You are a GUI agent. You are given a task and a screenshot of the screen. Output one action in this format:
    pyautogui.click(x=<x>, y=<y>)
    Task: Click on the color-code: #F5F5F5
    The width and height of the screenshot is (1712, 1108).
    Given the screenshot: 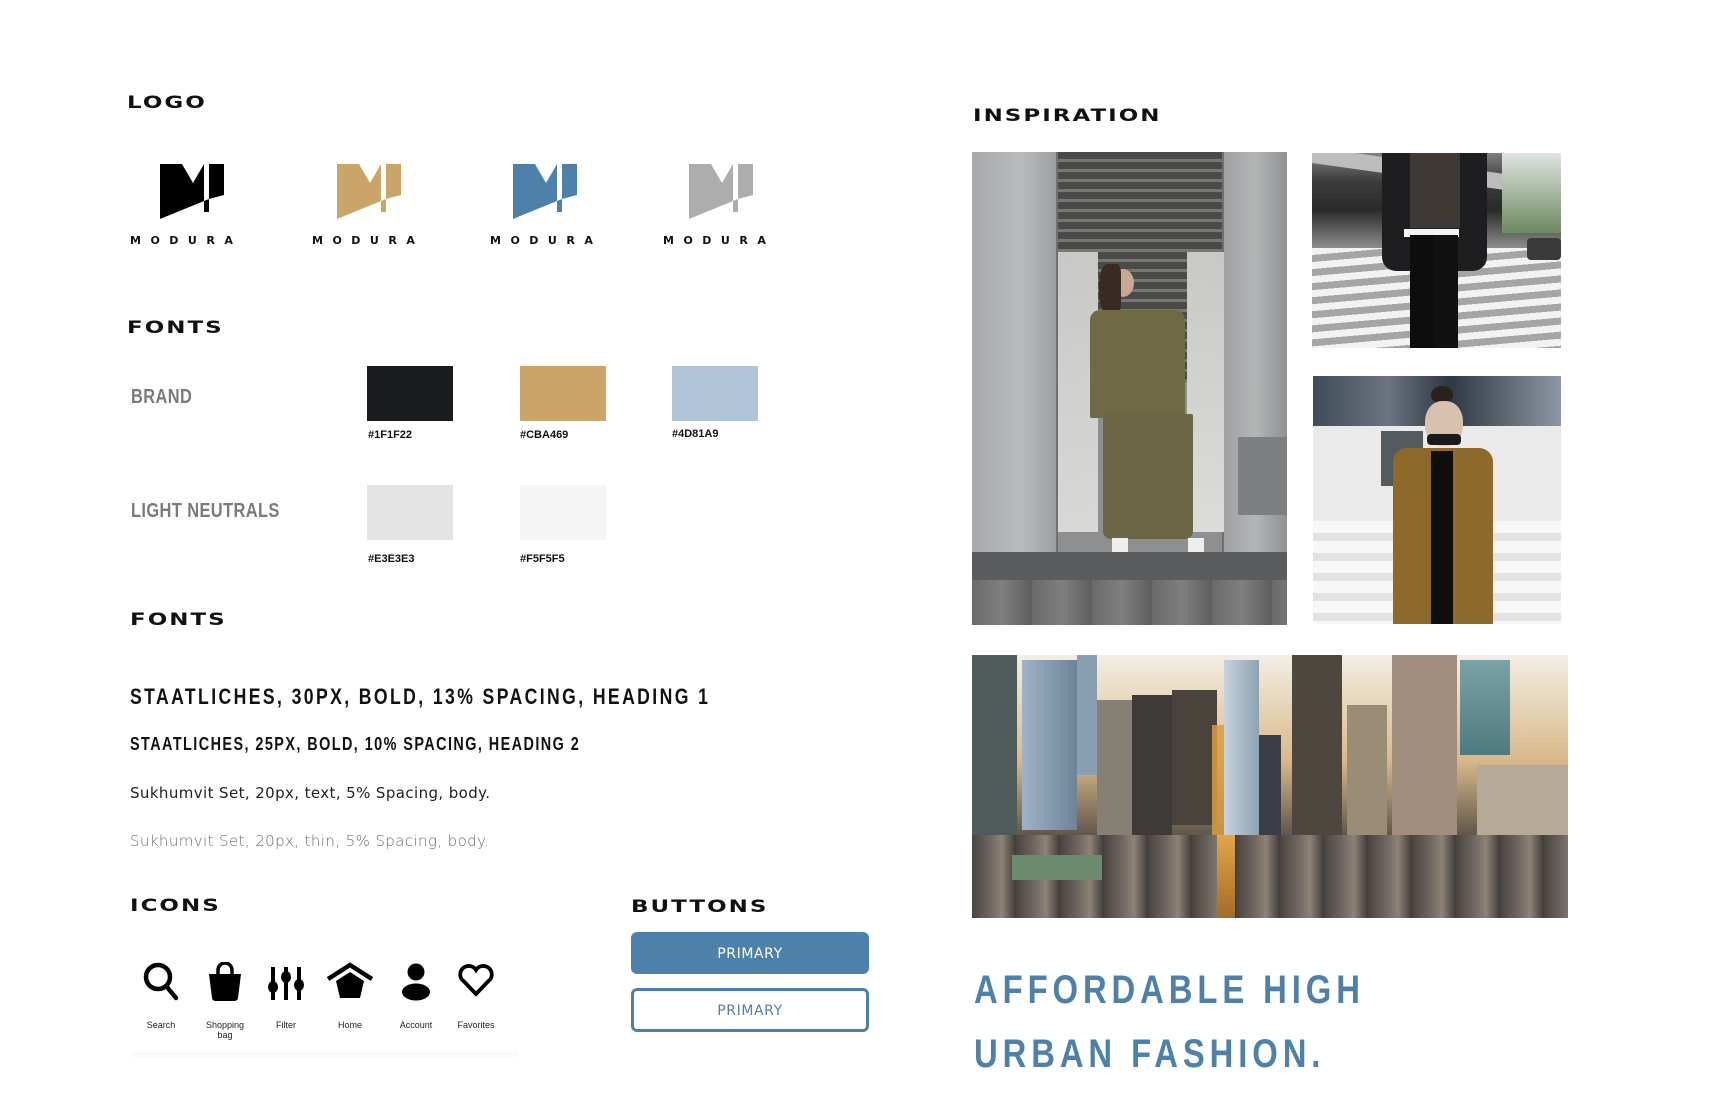 What is the action you would take?
    pyautogui.click(x=542, y=559)
    